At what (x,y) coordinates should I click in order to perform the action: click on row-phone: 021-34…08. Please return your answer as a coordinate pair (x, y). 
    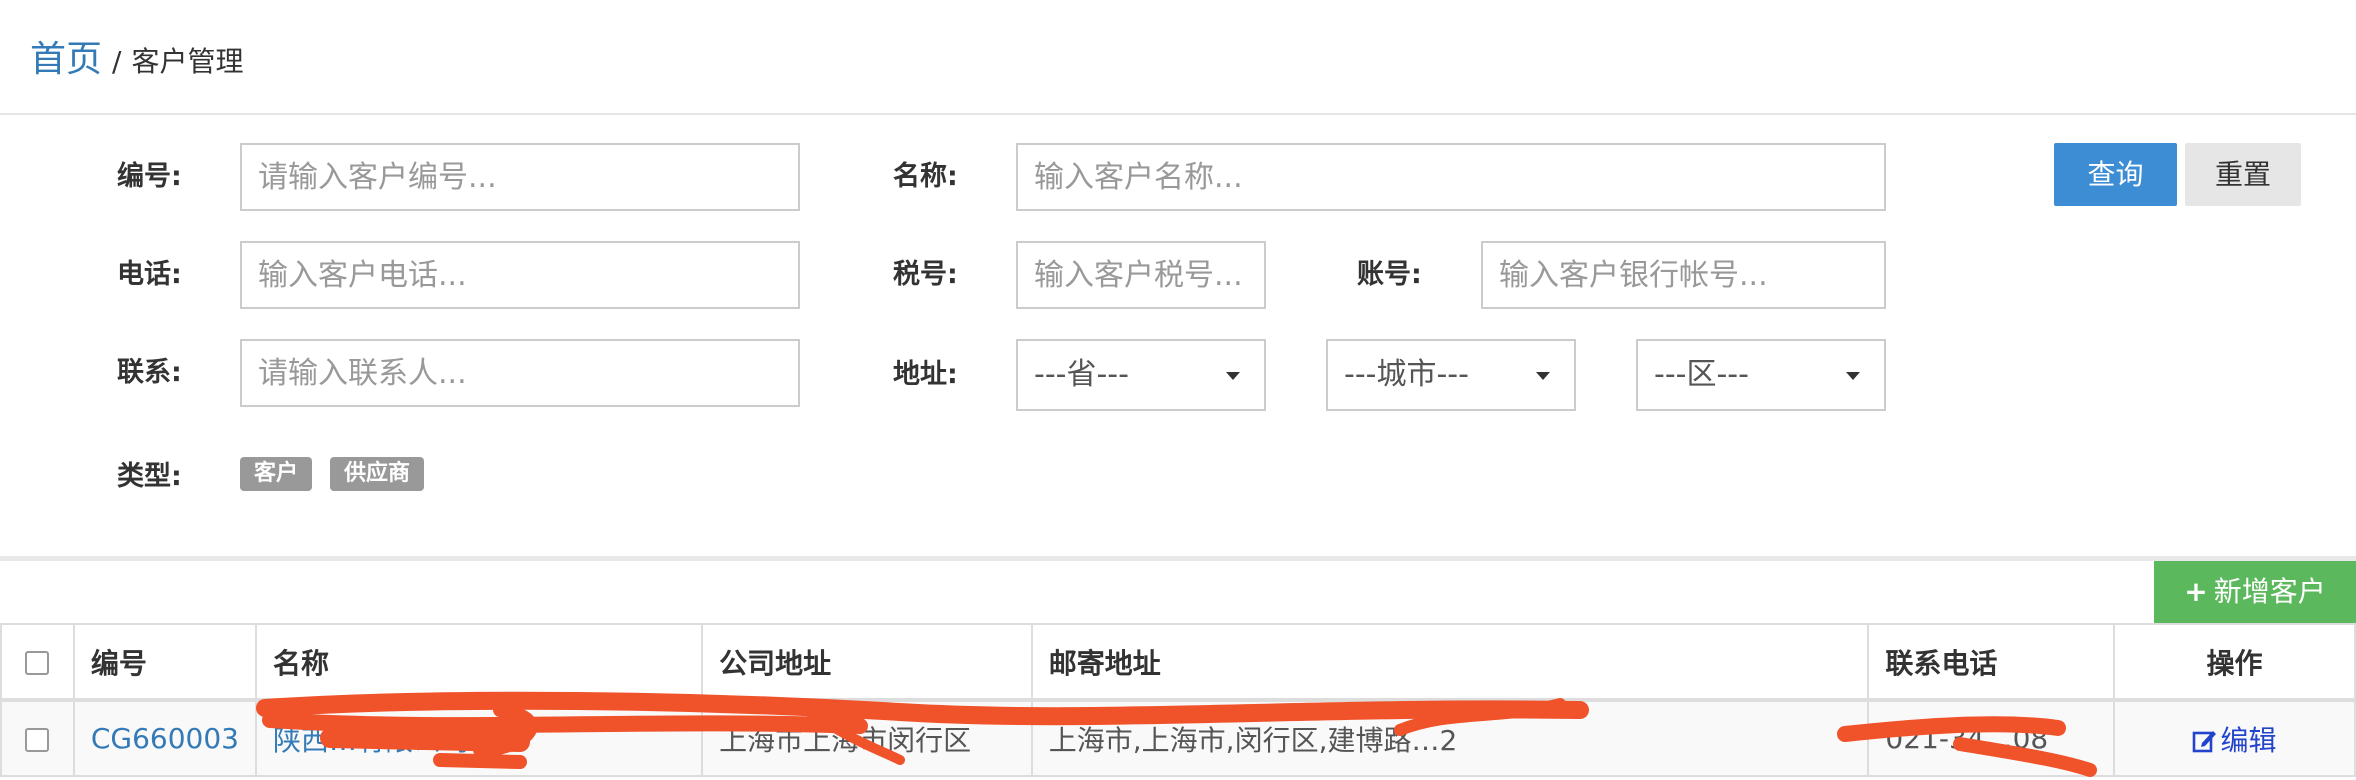
    Looking at the image, I should click on (1991, 738).